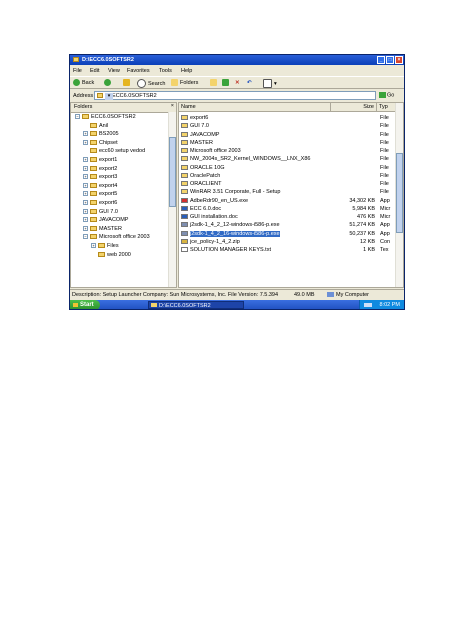 The width and height of the screenshot is (474, 632). I want to click on title-bar: D:\ECC6.0SOFTSR2 _ □ ×, so click(237, 60).